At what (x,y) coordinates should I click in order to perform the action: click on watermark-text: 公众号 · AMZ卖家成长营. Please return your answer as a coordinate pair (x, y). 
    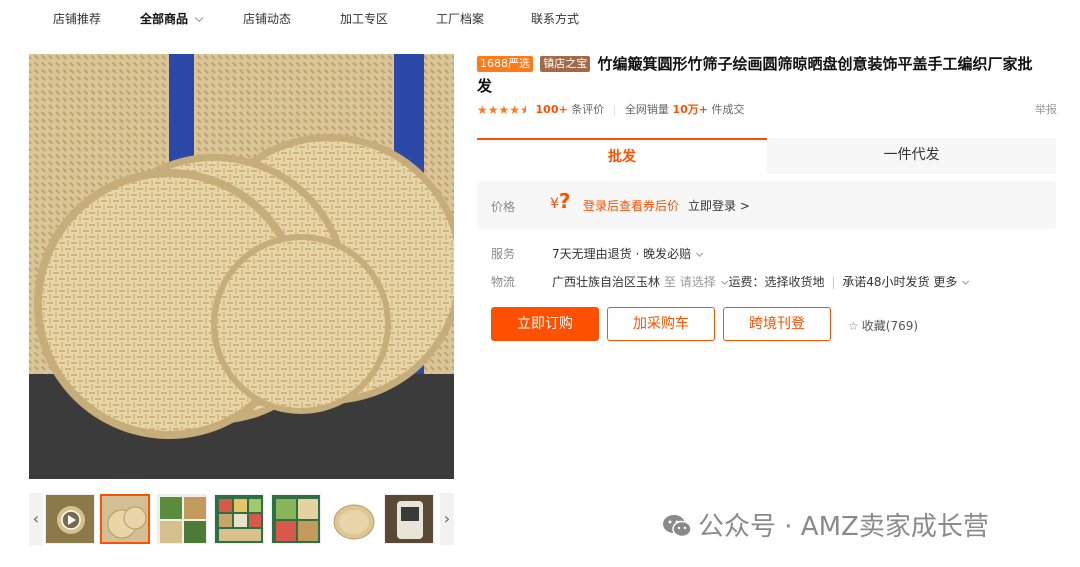
    Looking at the image, I should click on (843, 527).